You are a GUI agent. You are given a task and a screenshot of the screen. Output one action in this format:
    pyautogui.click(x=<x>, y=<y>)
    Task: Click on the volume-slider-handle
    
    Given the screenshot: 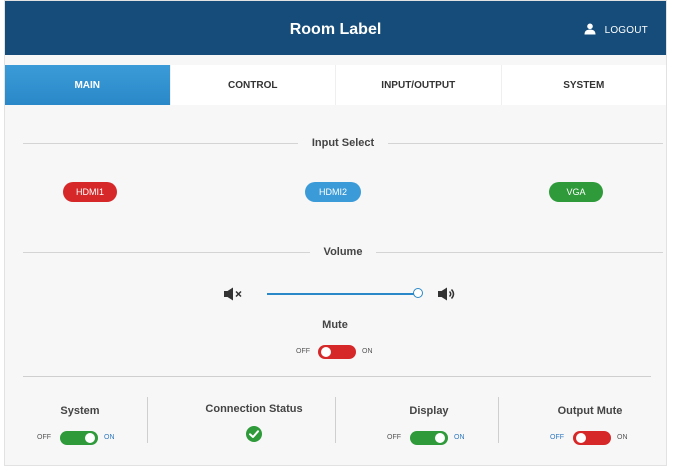 What is the action you would take?
    pyautogui.click(x=418, y=293)
    